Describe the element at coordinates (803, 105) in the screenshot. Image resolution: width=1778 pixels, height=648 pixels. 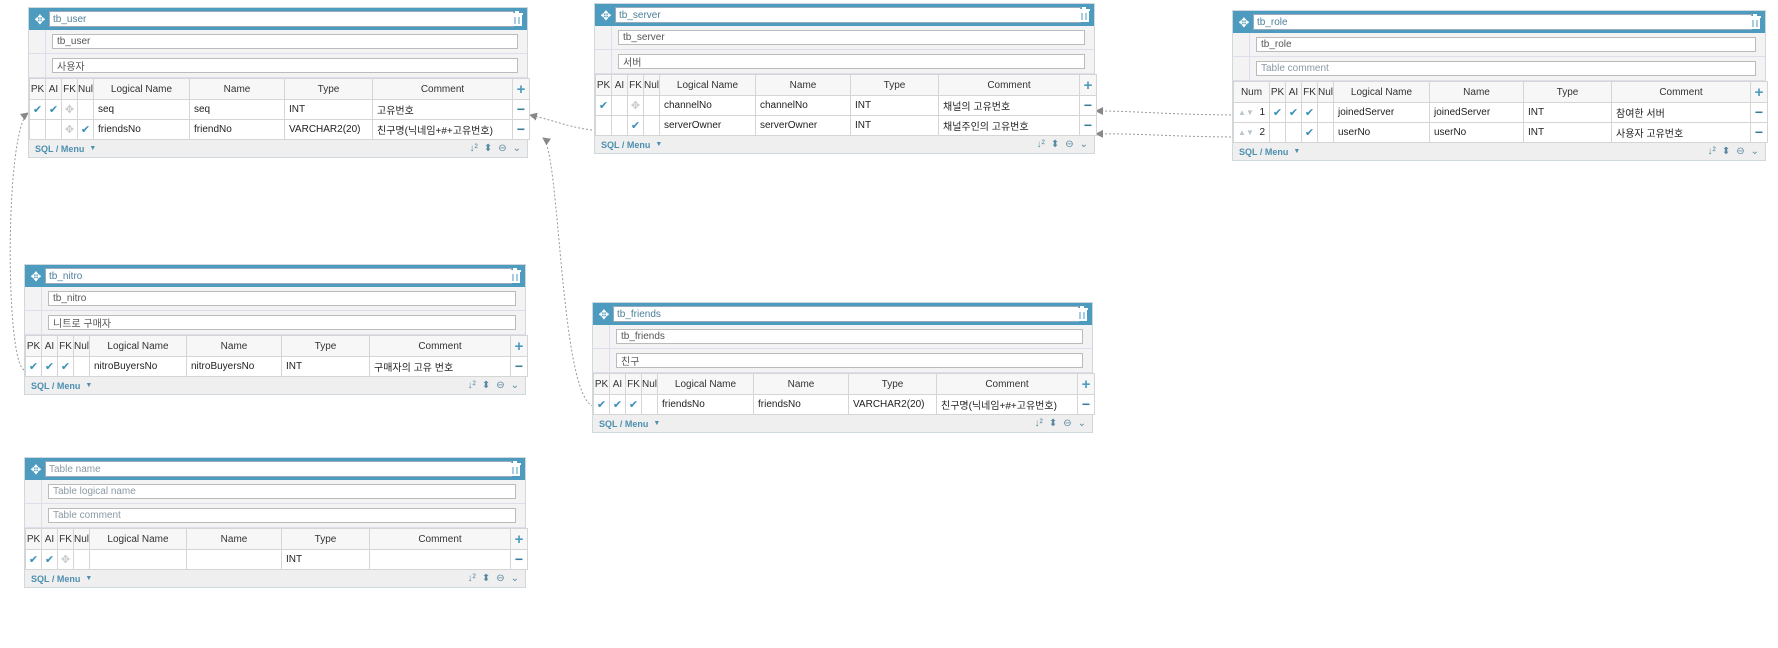
I see `name-cell: channelNo` at that location.